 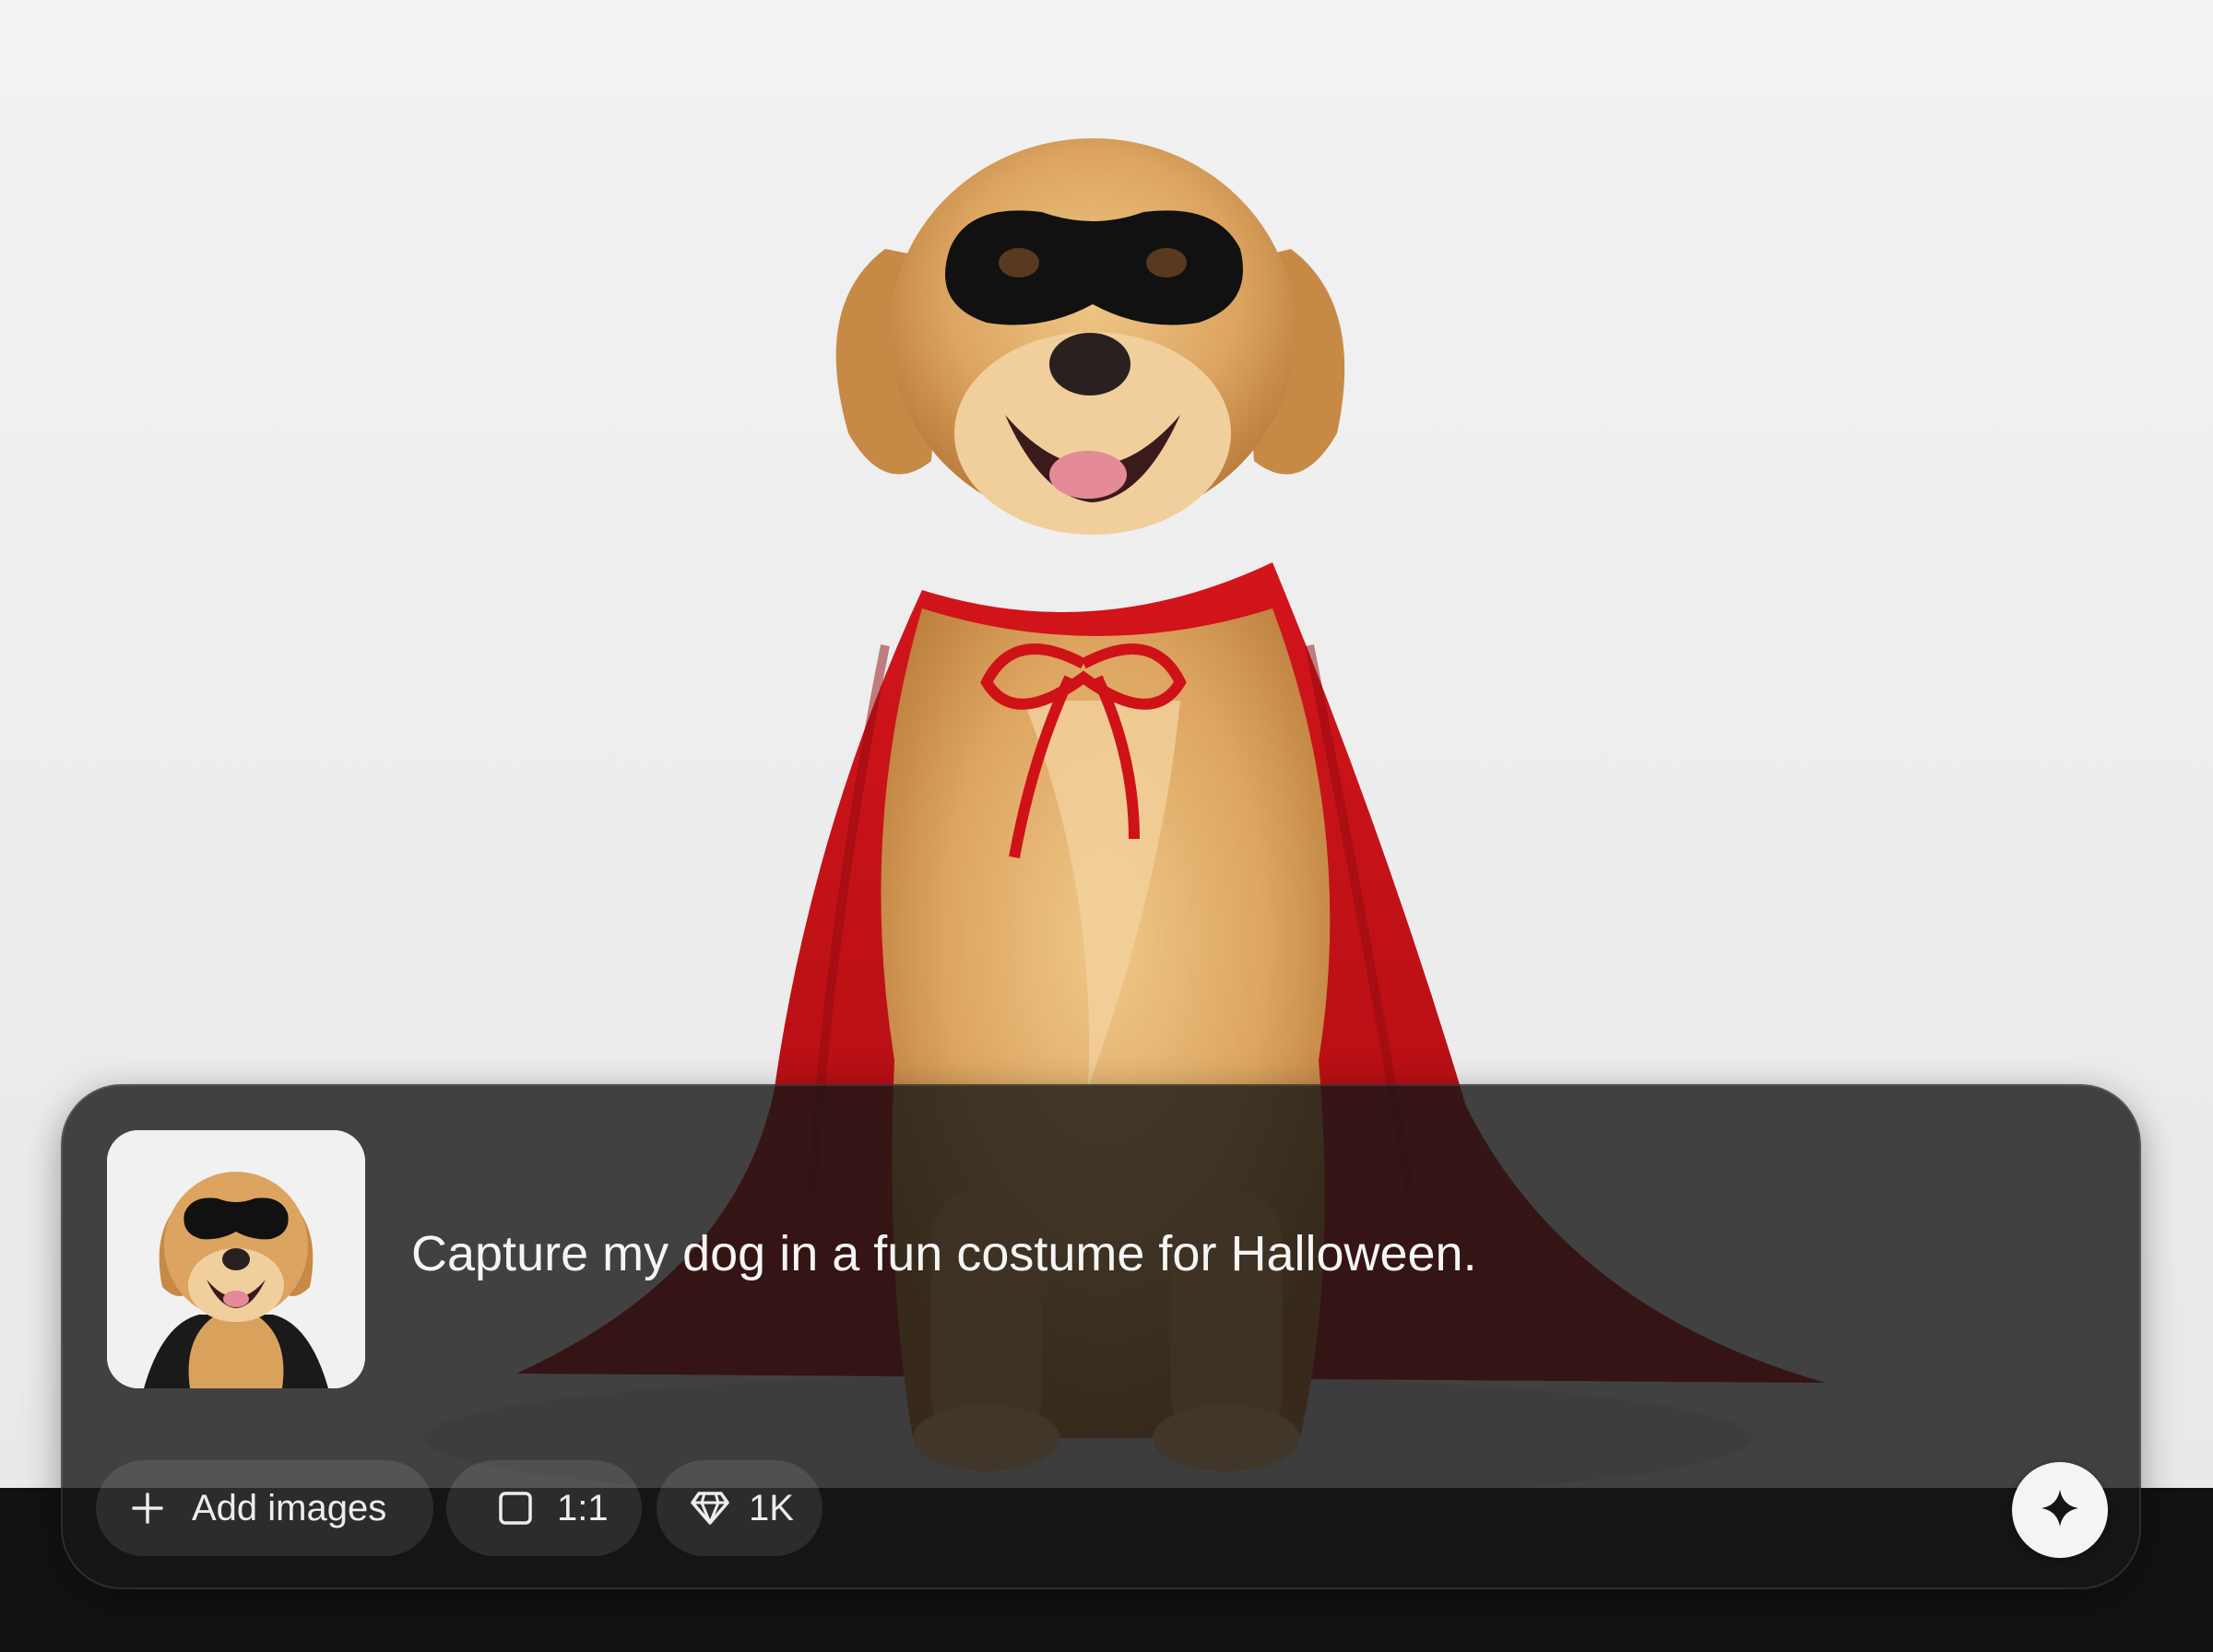 I want to click on square-icon, so click(x=515, y=1508).